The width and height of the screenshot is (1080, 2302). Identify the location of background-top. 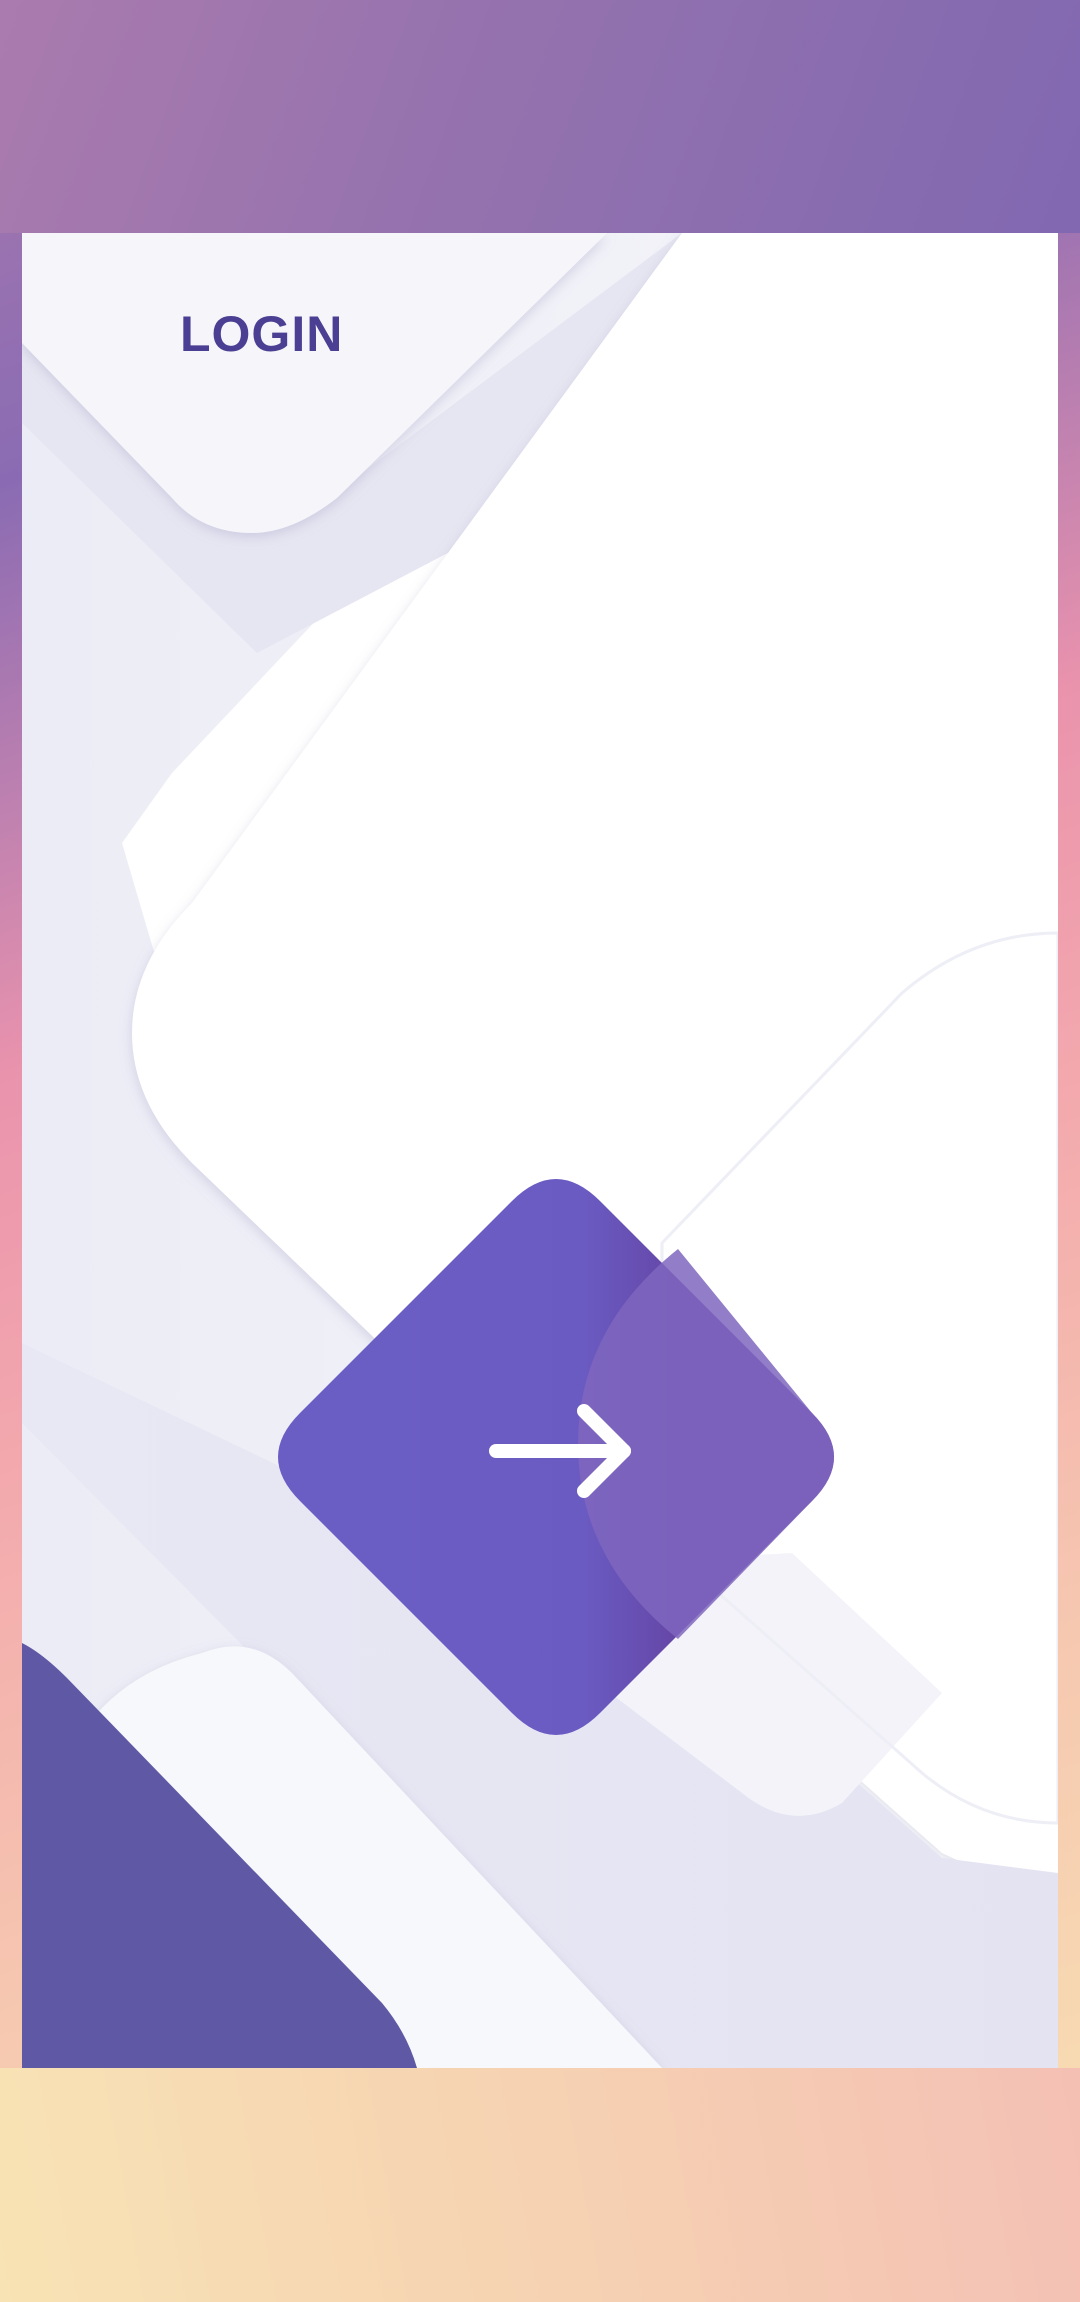
(540, 116).